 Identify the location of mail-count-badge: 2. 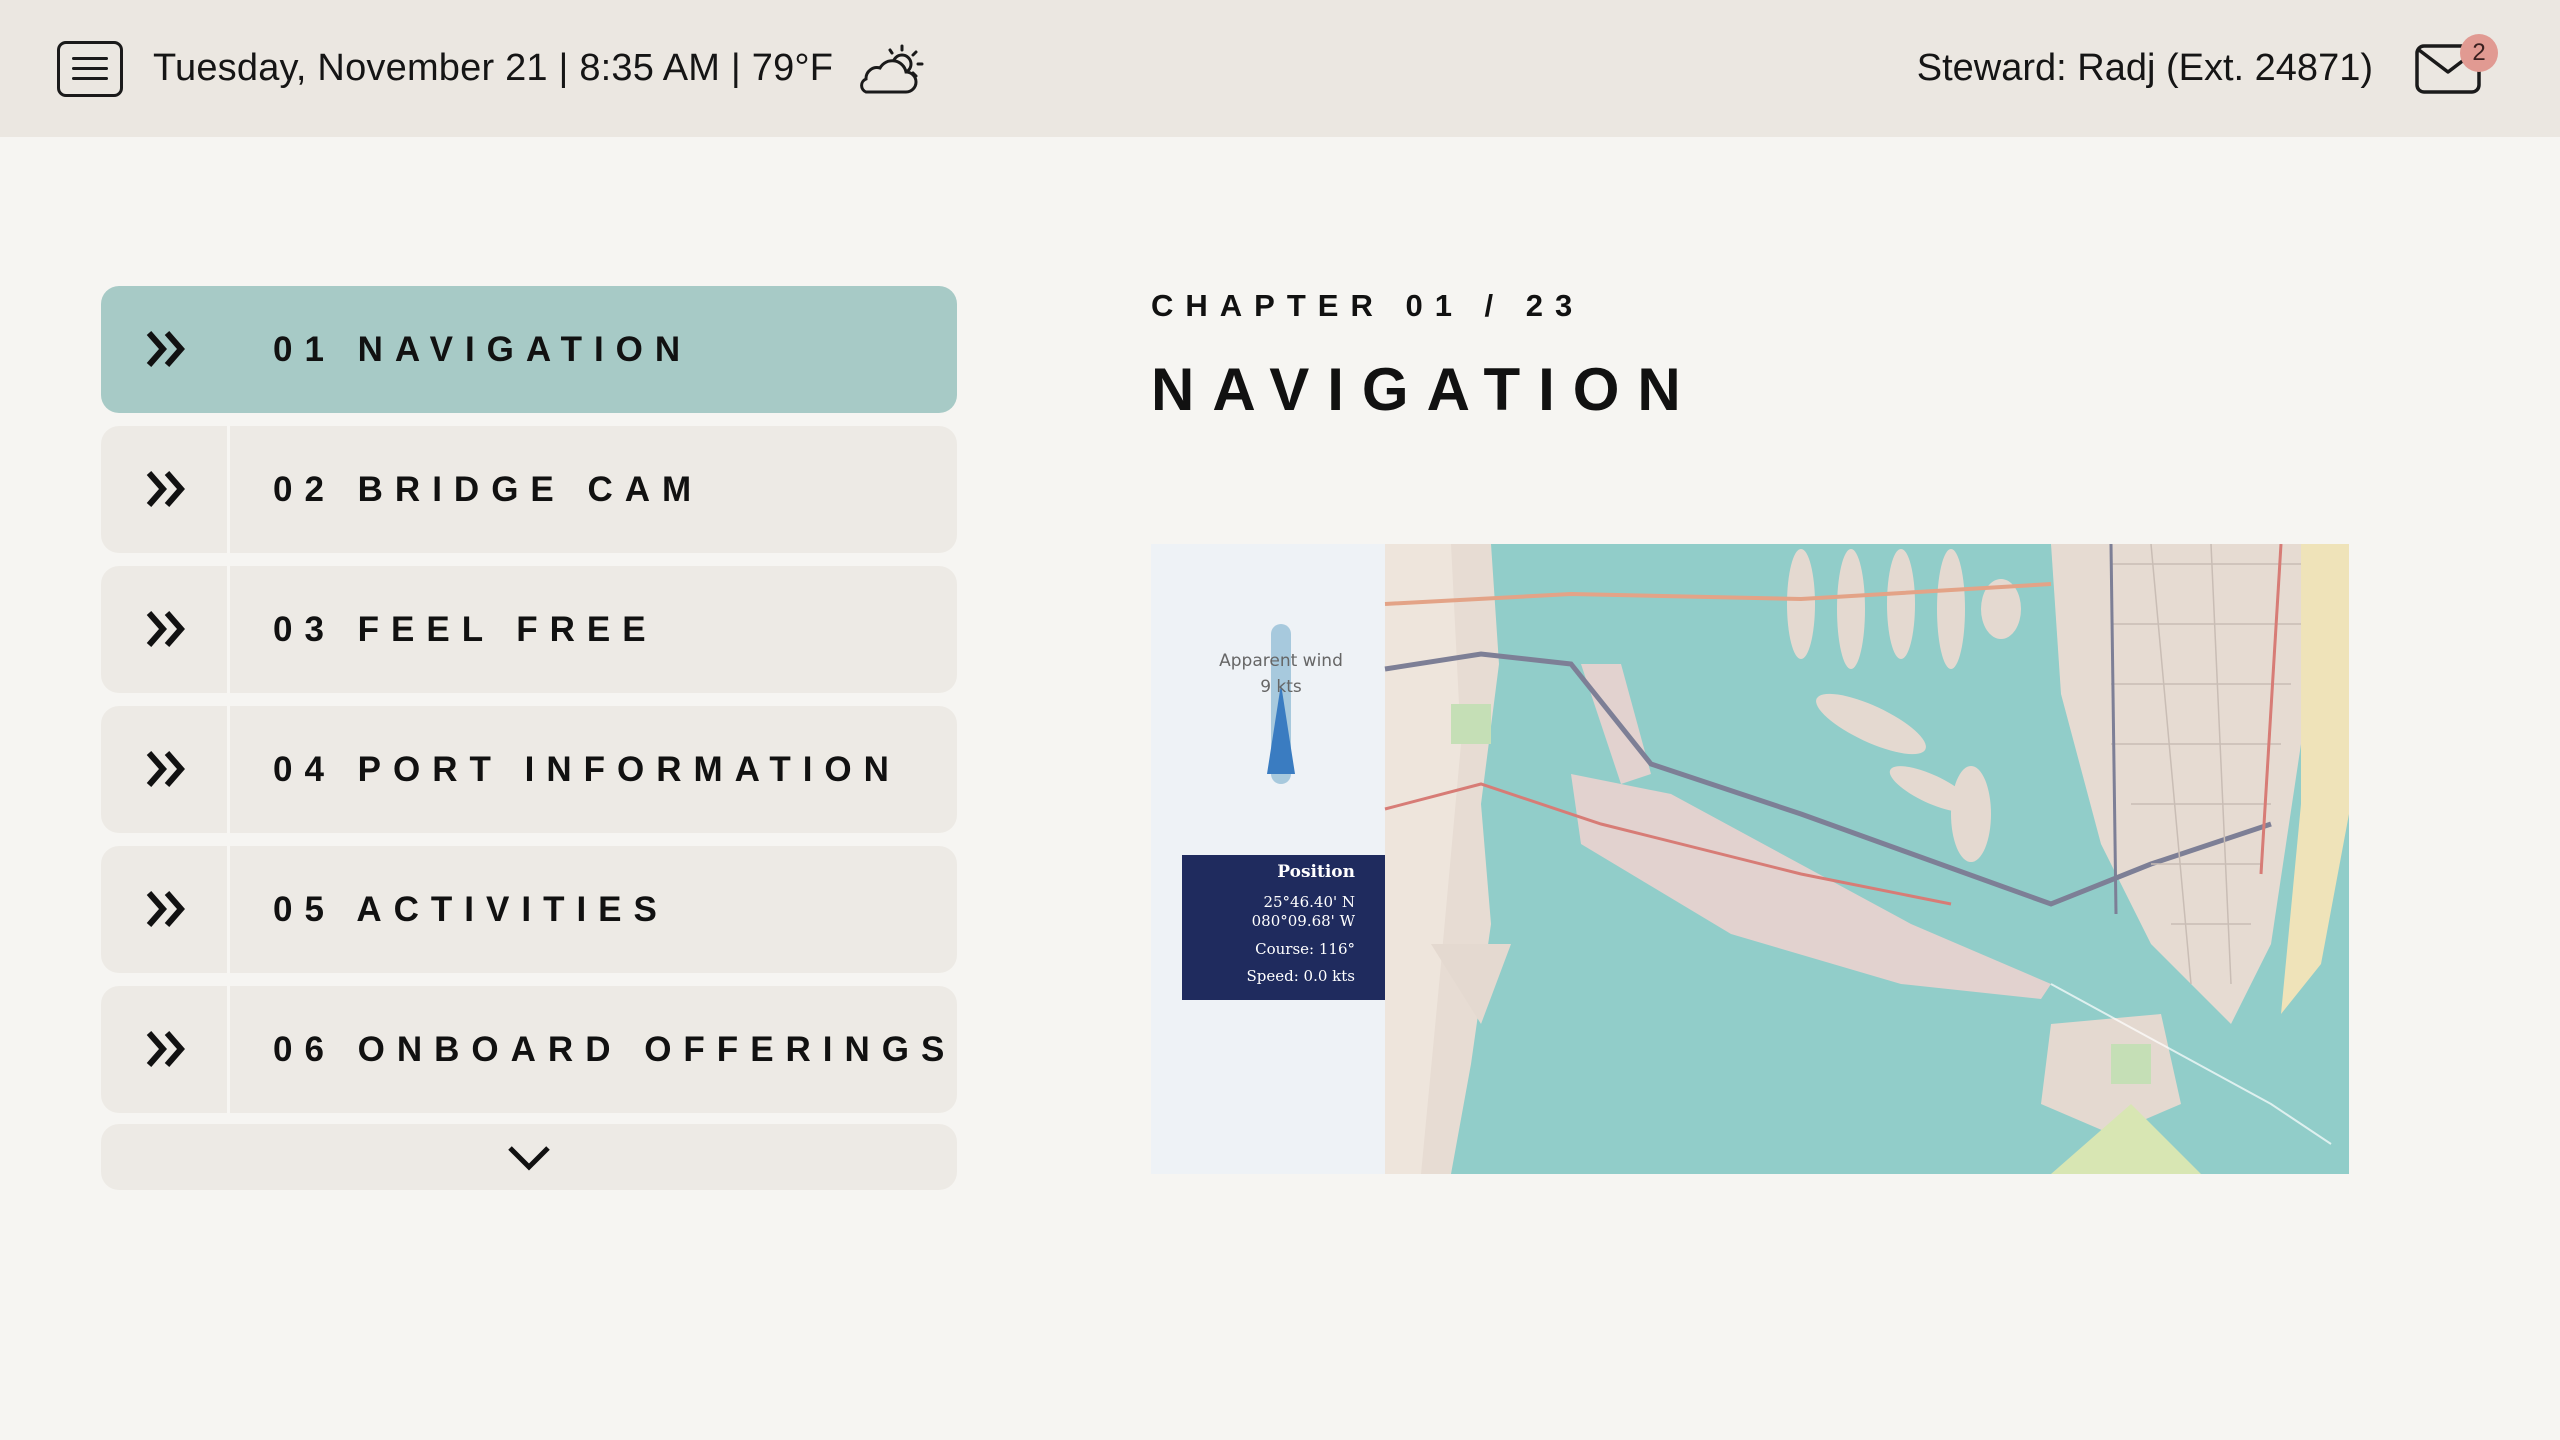
(2479, 53).